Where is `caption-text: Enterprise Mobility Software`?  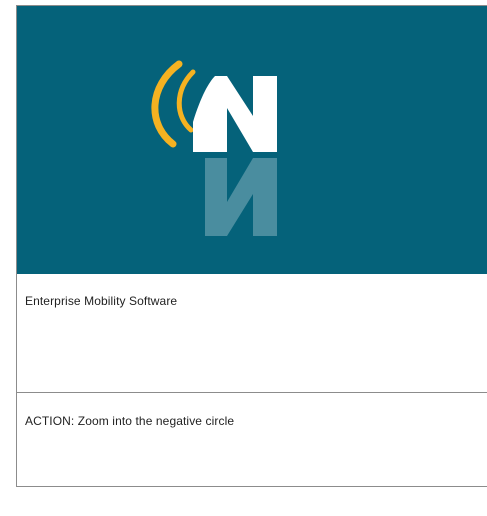
caption-text: Enterprise Mobility Software is located at coordinates (101, 301).